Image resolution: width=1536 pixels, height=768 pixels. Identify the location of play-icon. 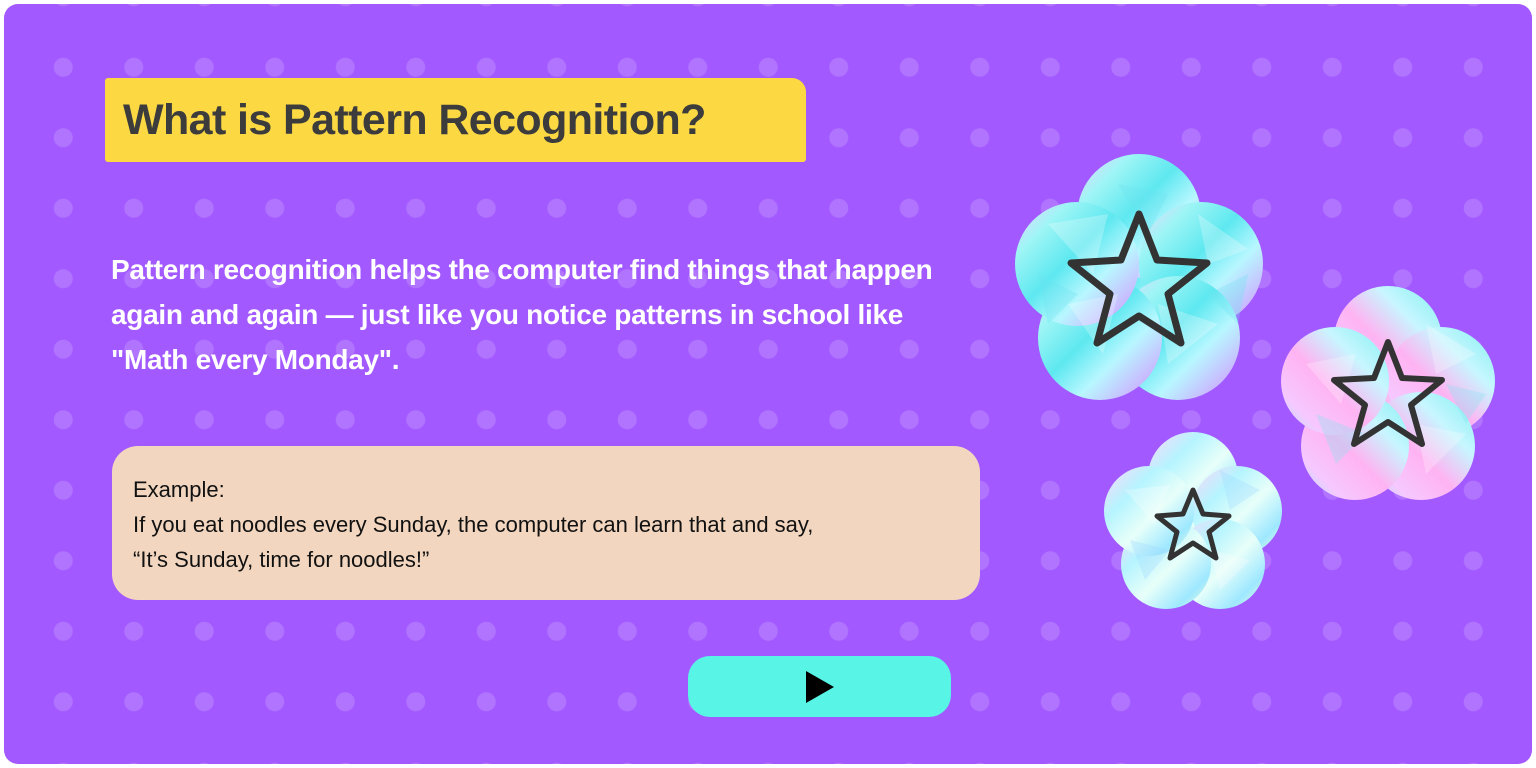
(819, 686).